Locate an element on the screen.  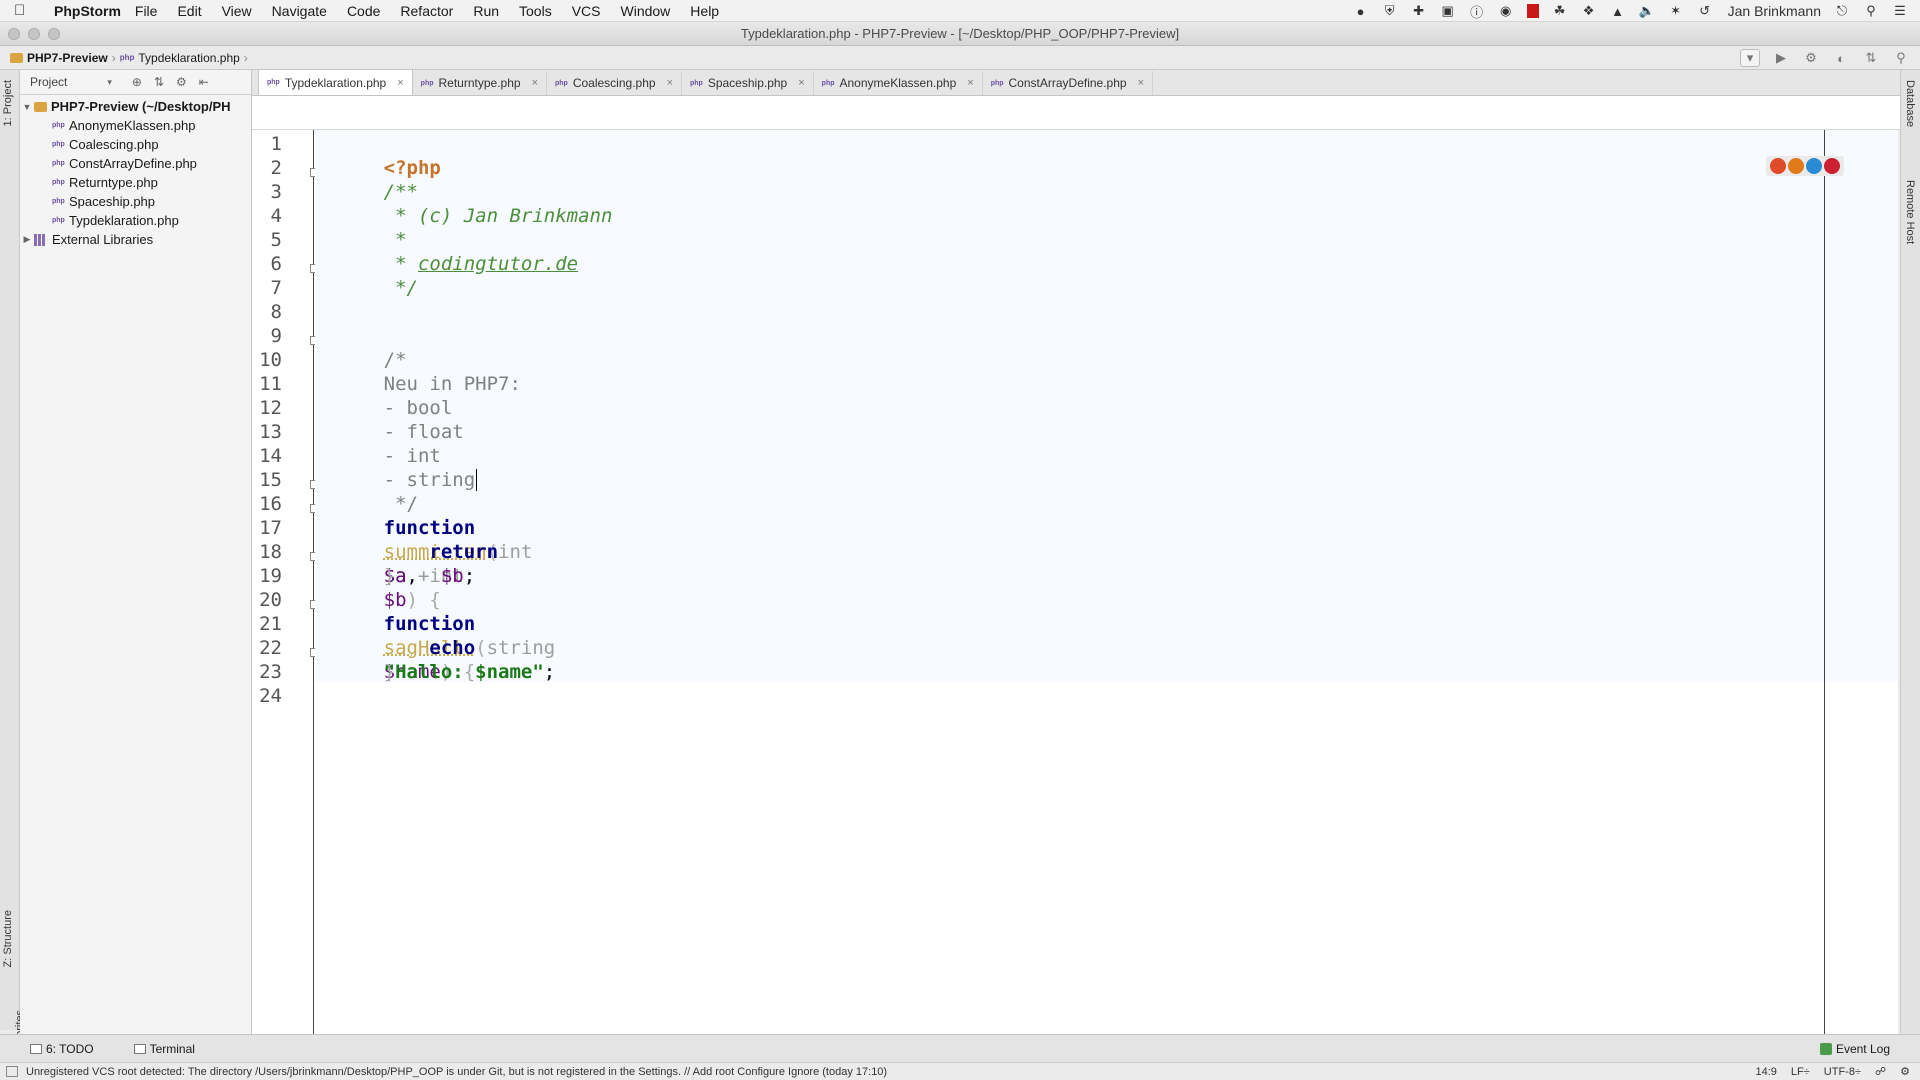
code-line: - bool is located at coordinates (384, 395).